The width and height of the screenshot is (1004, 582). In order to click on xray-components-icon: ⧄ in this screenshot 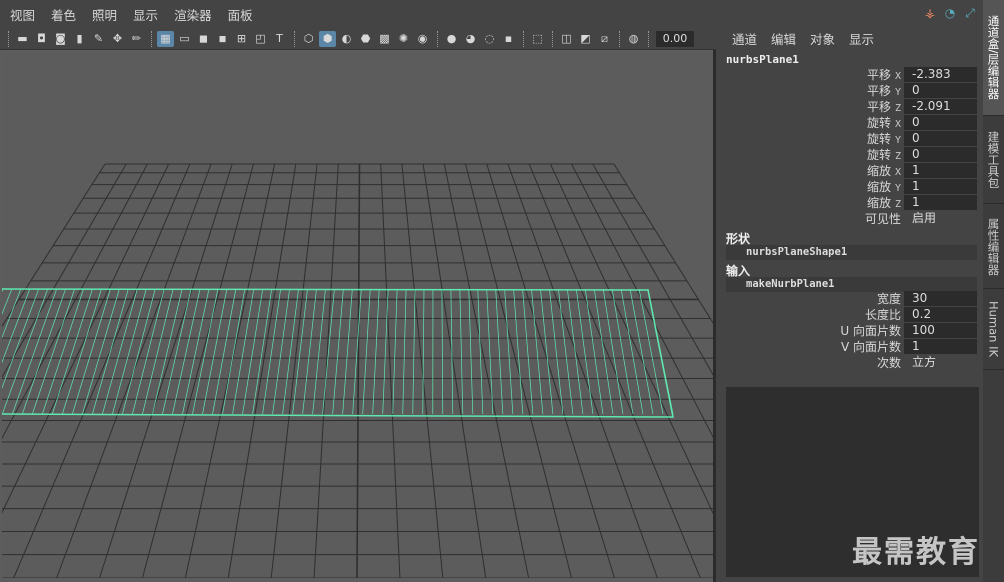, I will do `click(604, 39)`.